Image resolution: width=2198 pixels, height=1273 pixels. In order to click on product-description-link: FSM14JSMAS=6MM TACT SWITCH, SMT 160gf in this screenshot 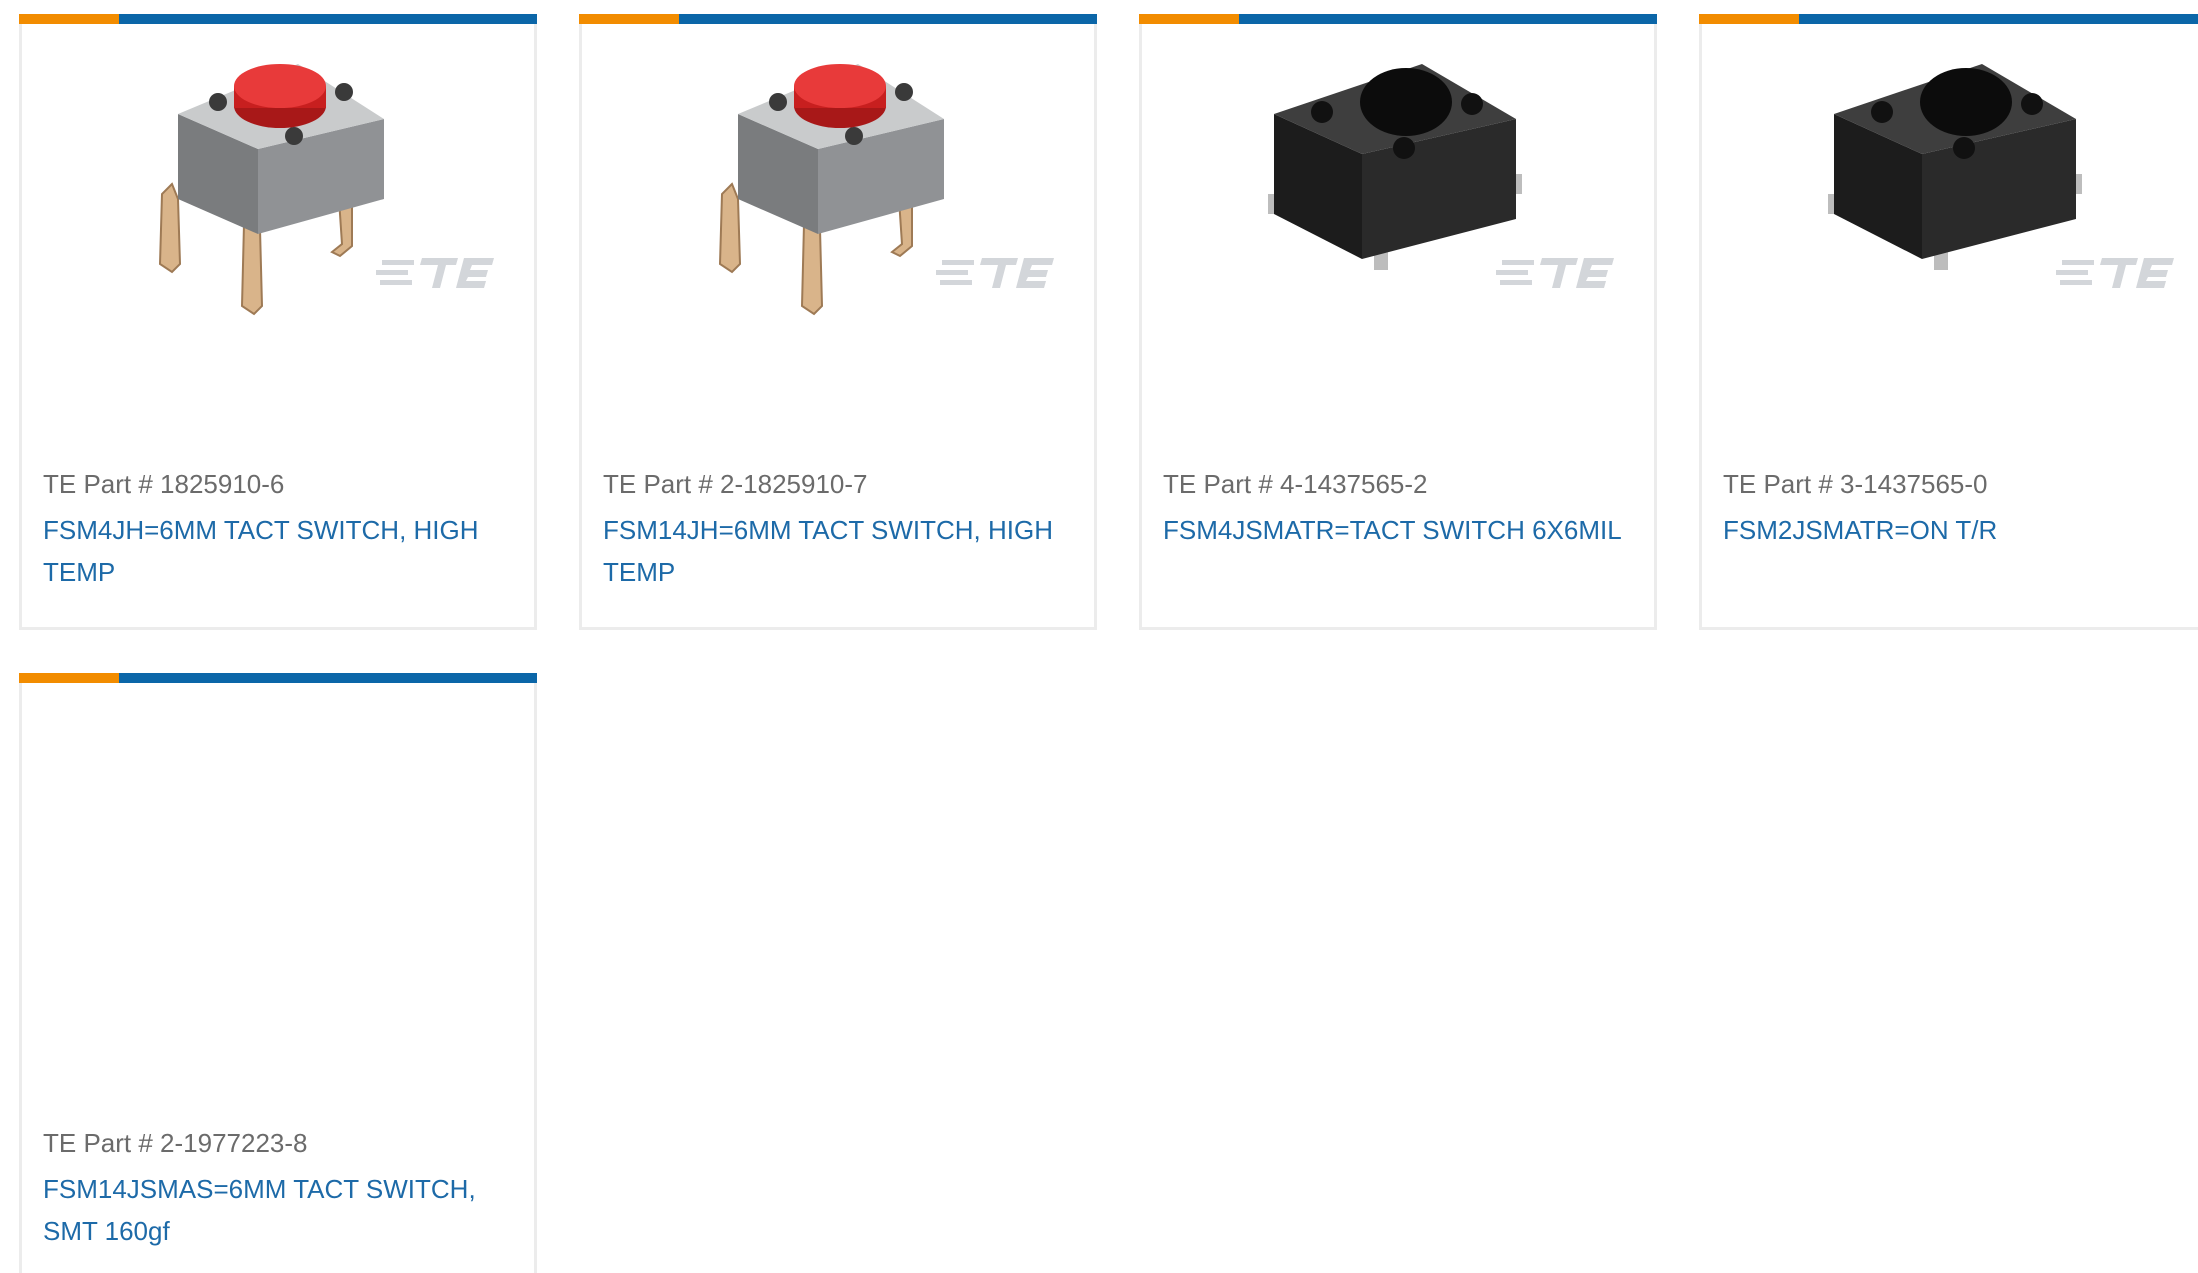, I will do `click(278, 1210)`.